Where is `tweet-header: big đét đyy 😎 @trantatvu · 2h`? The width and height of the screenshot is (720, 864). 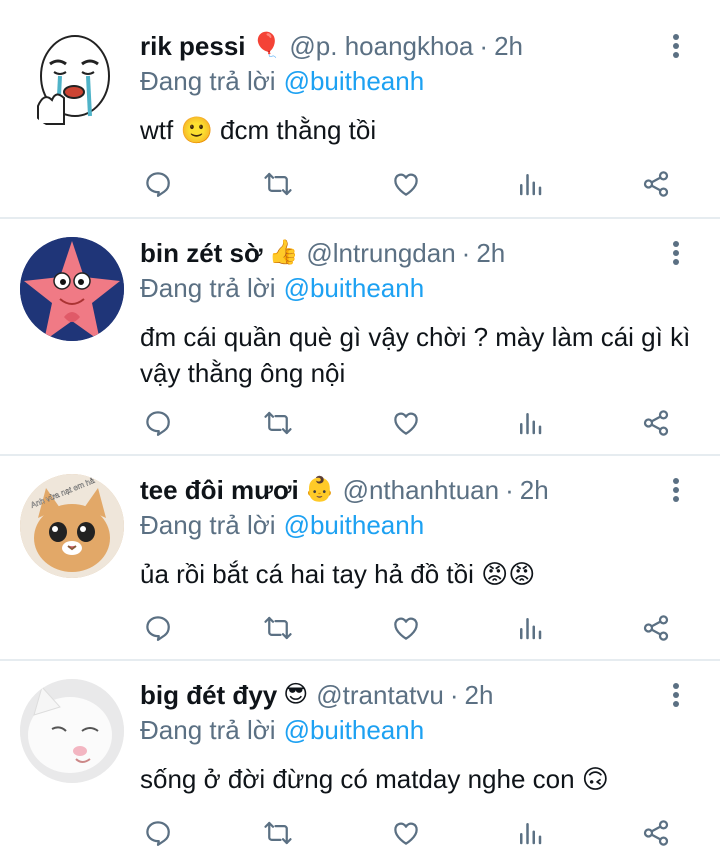
tweet-header: big đét đyy 😎 @trantatvu · 2h is located at coordinates (400, 695).